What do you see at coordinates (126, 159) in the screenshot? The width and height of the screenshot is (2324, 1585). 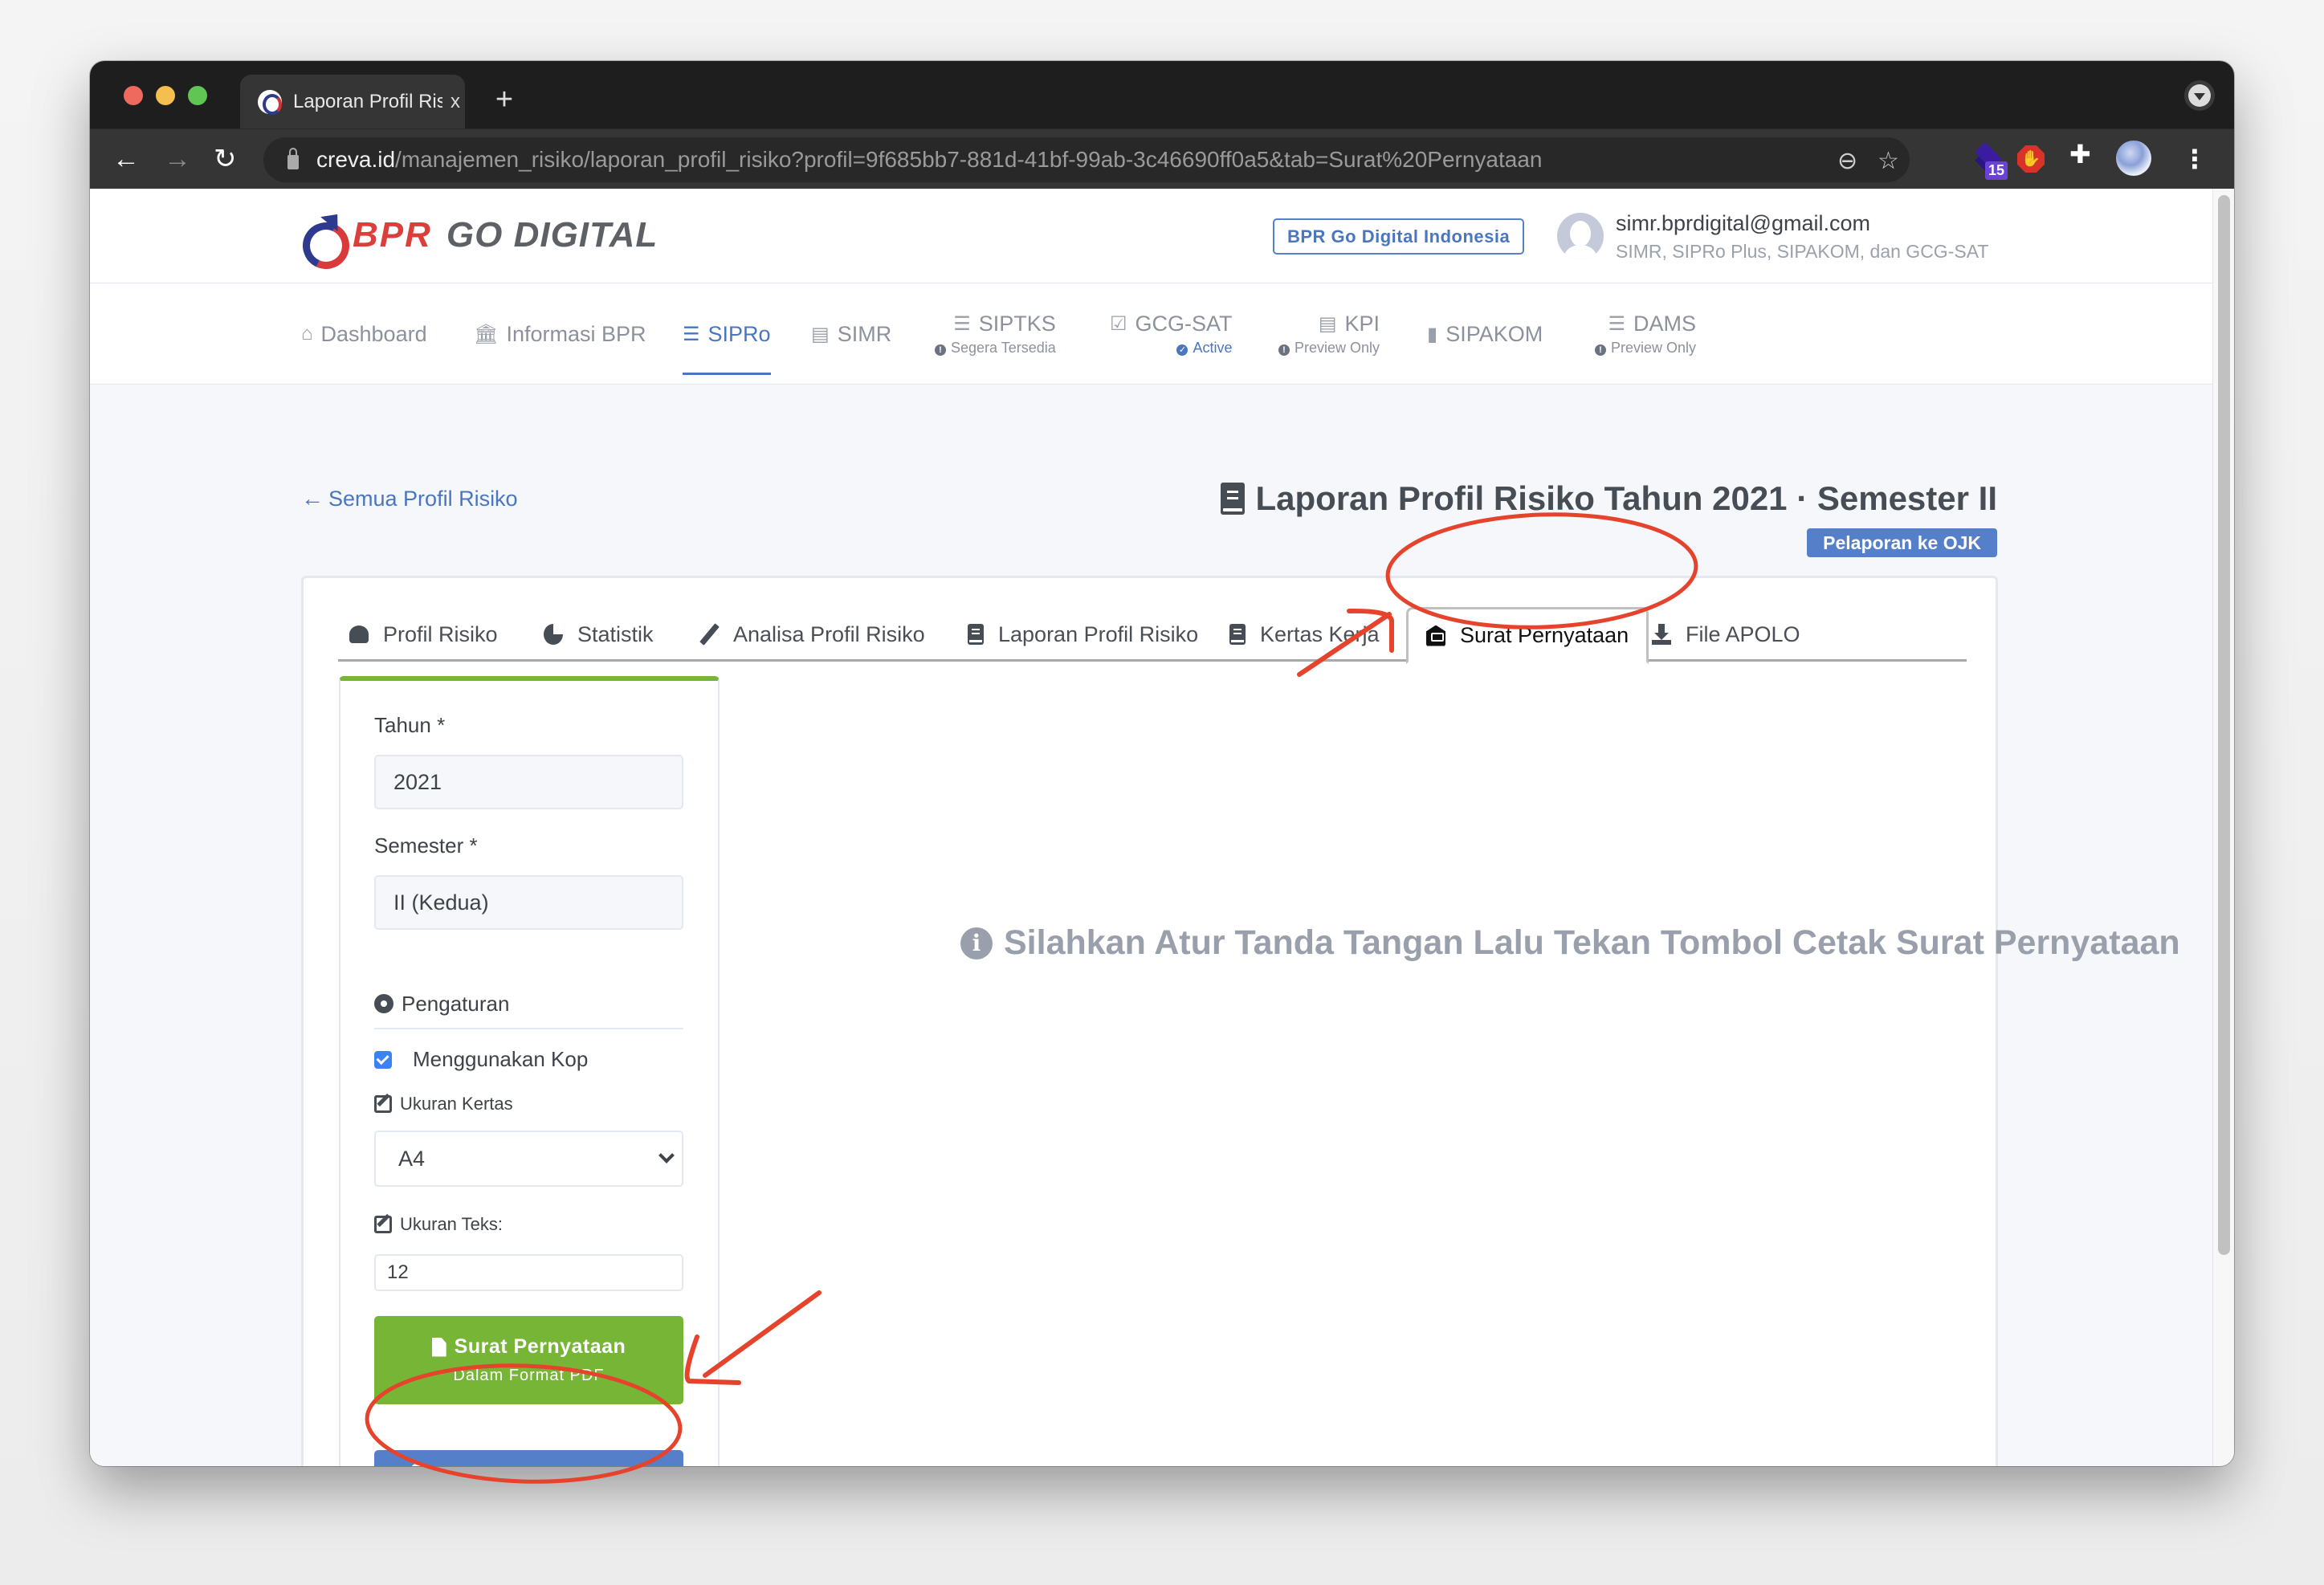 I see `back-button: ←` at bounding box center [126, 159].